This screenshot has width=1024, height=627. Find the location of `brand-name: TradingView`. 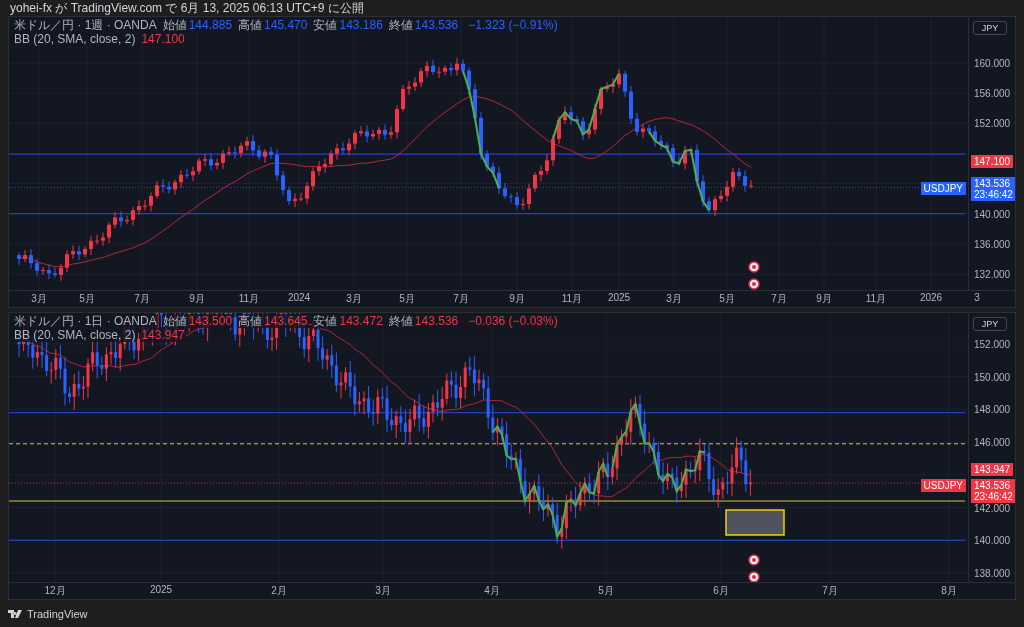

brand-name: TradingView is located at coordinates (57, 613).